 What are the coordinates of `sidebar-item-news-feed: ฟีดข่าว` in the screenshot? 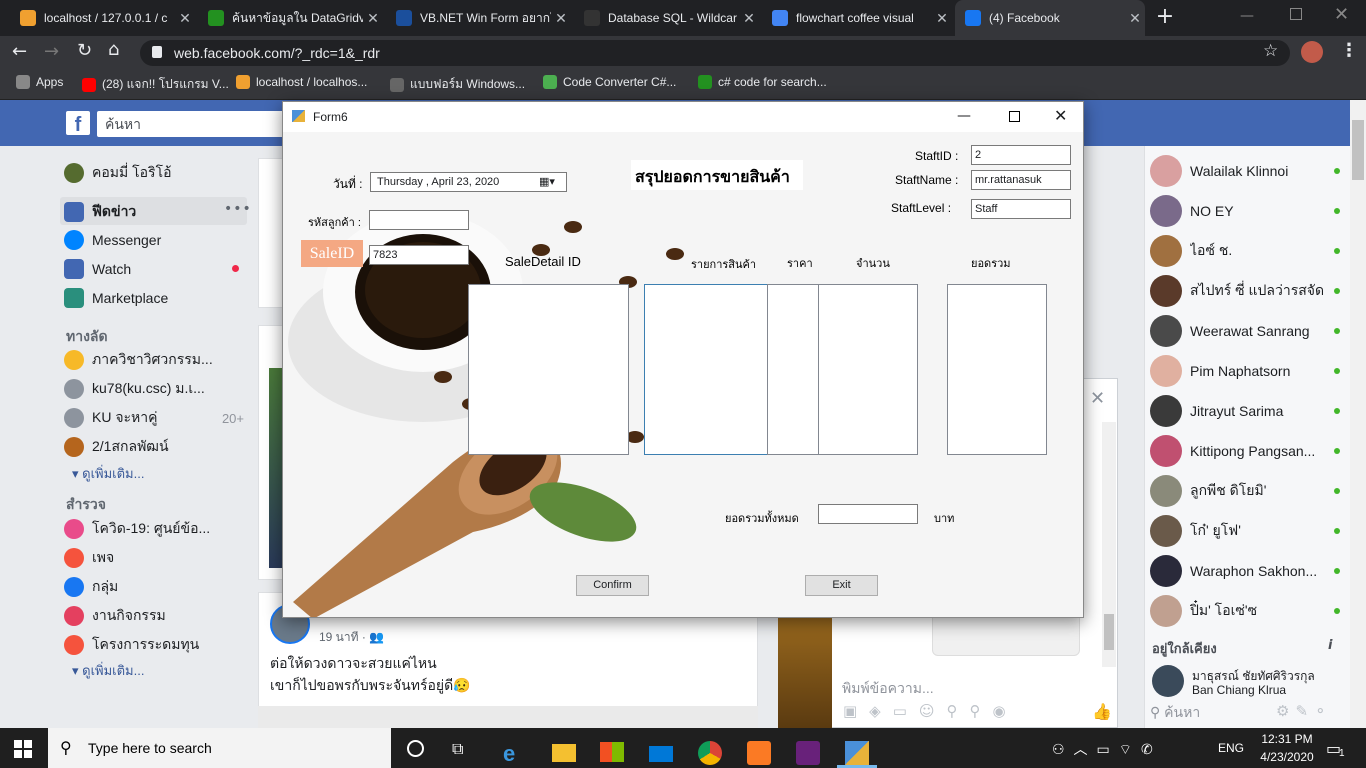 It's located at (100, 212).